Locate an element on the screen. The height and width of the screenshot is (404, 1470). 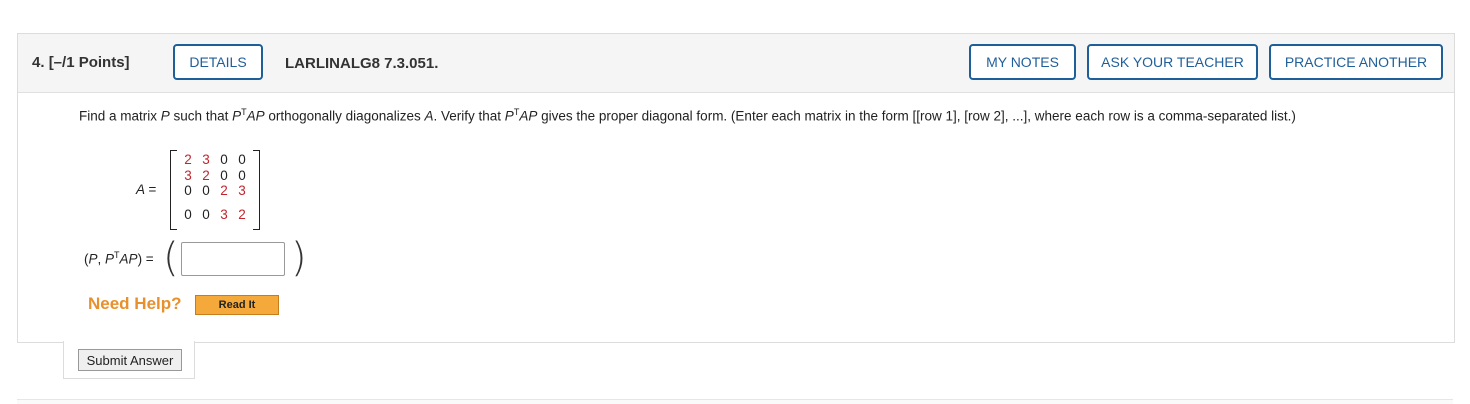
matrix-bracket-left is located at coordinates (173, 190).